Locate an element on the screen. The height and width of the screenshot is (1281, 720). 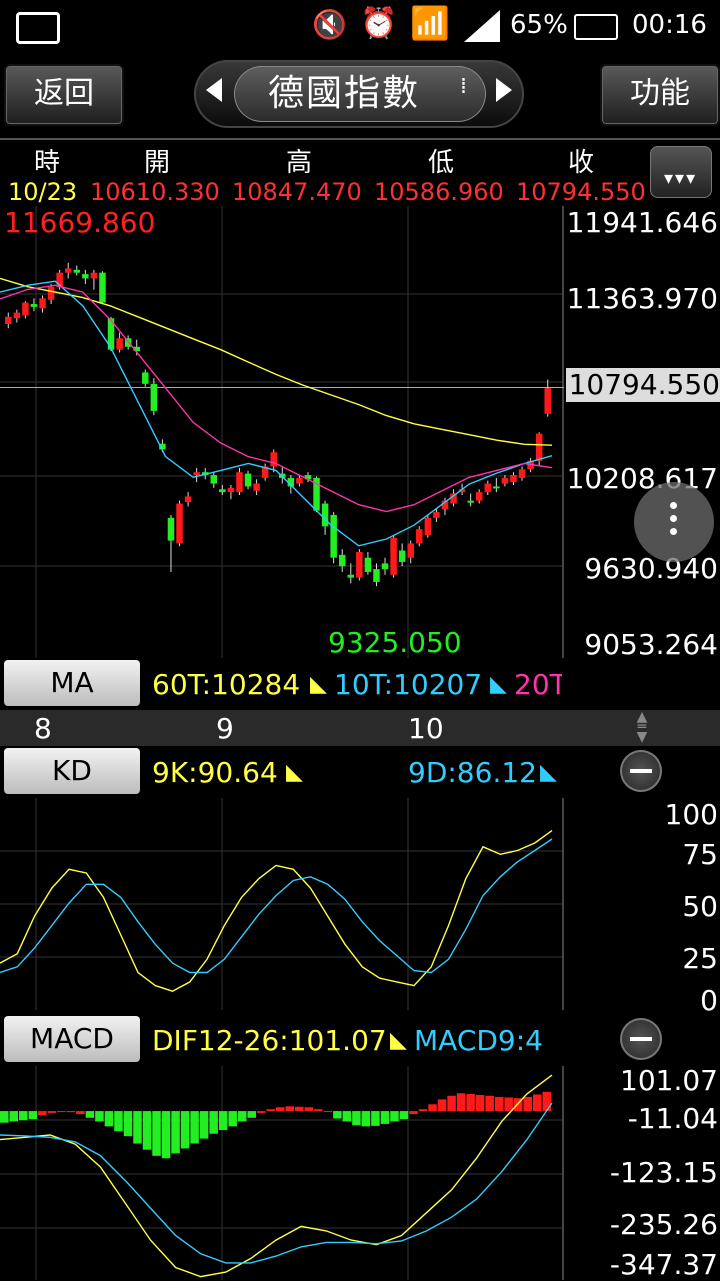
date-tick: 9 is located at coordinates (225, 728).